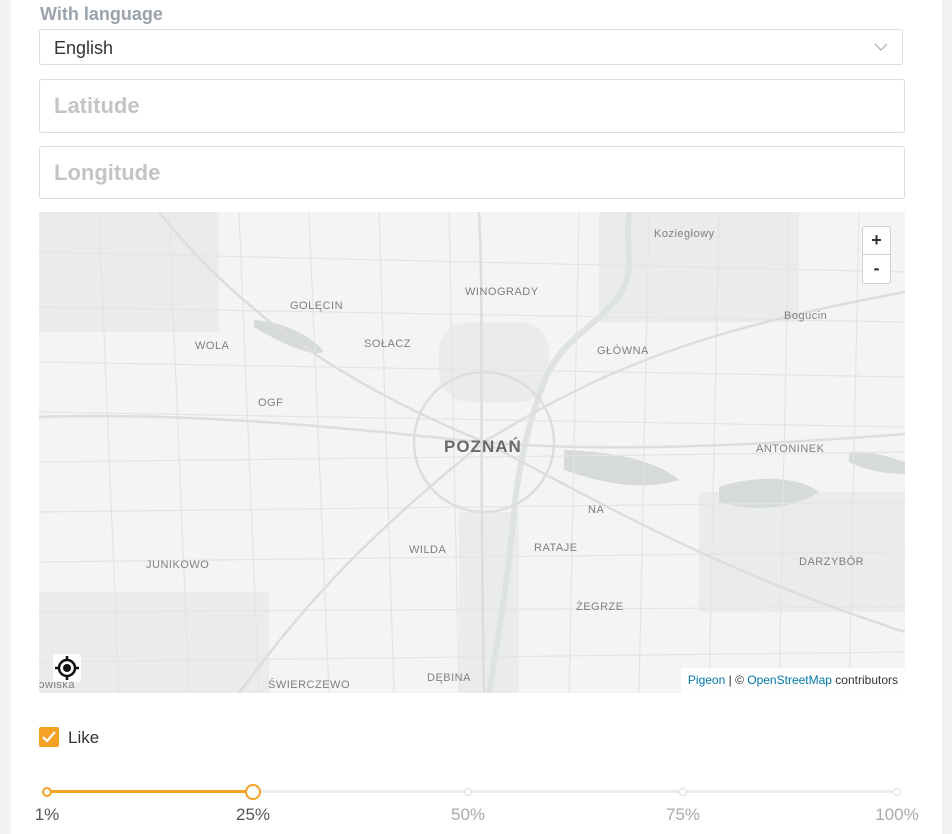  What do you see at coordinates (253, 815) in the screenshot?
I see `slider-tick-label: 25%` at bounding box center [253, 815].